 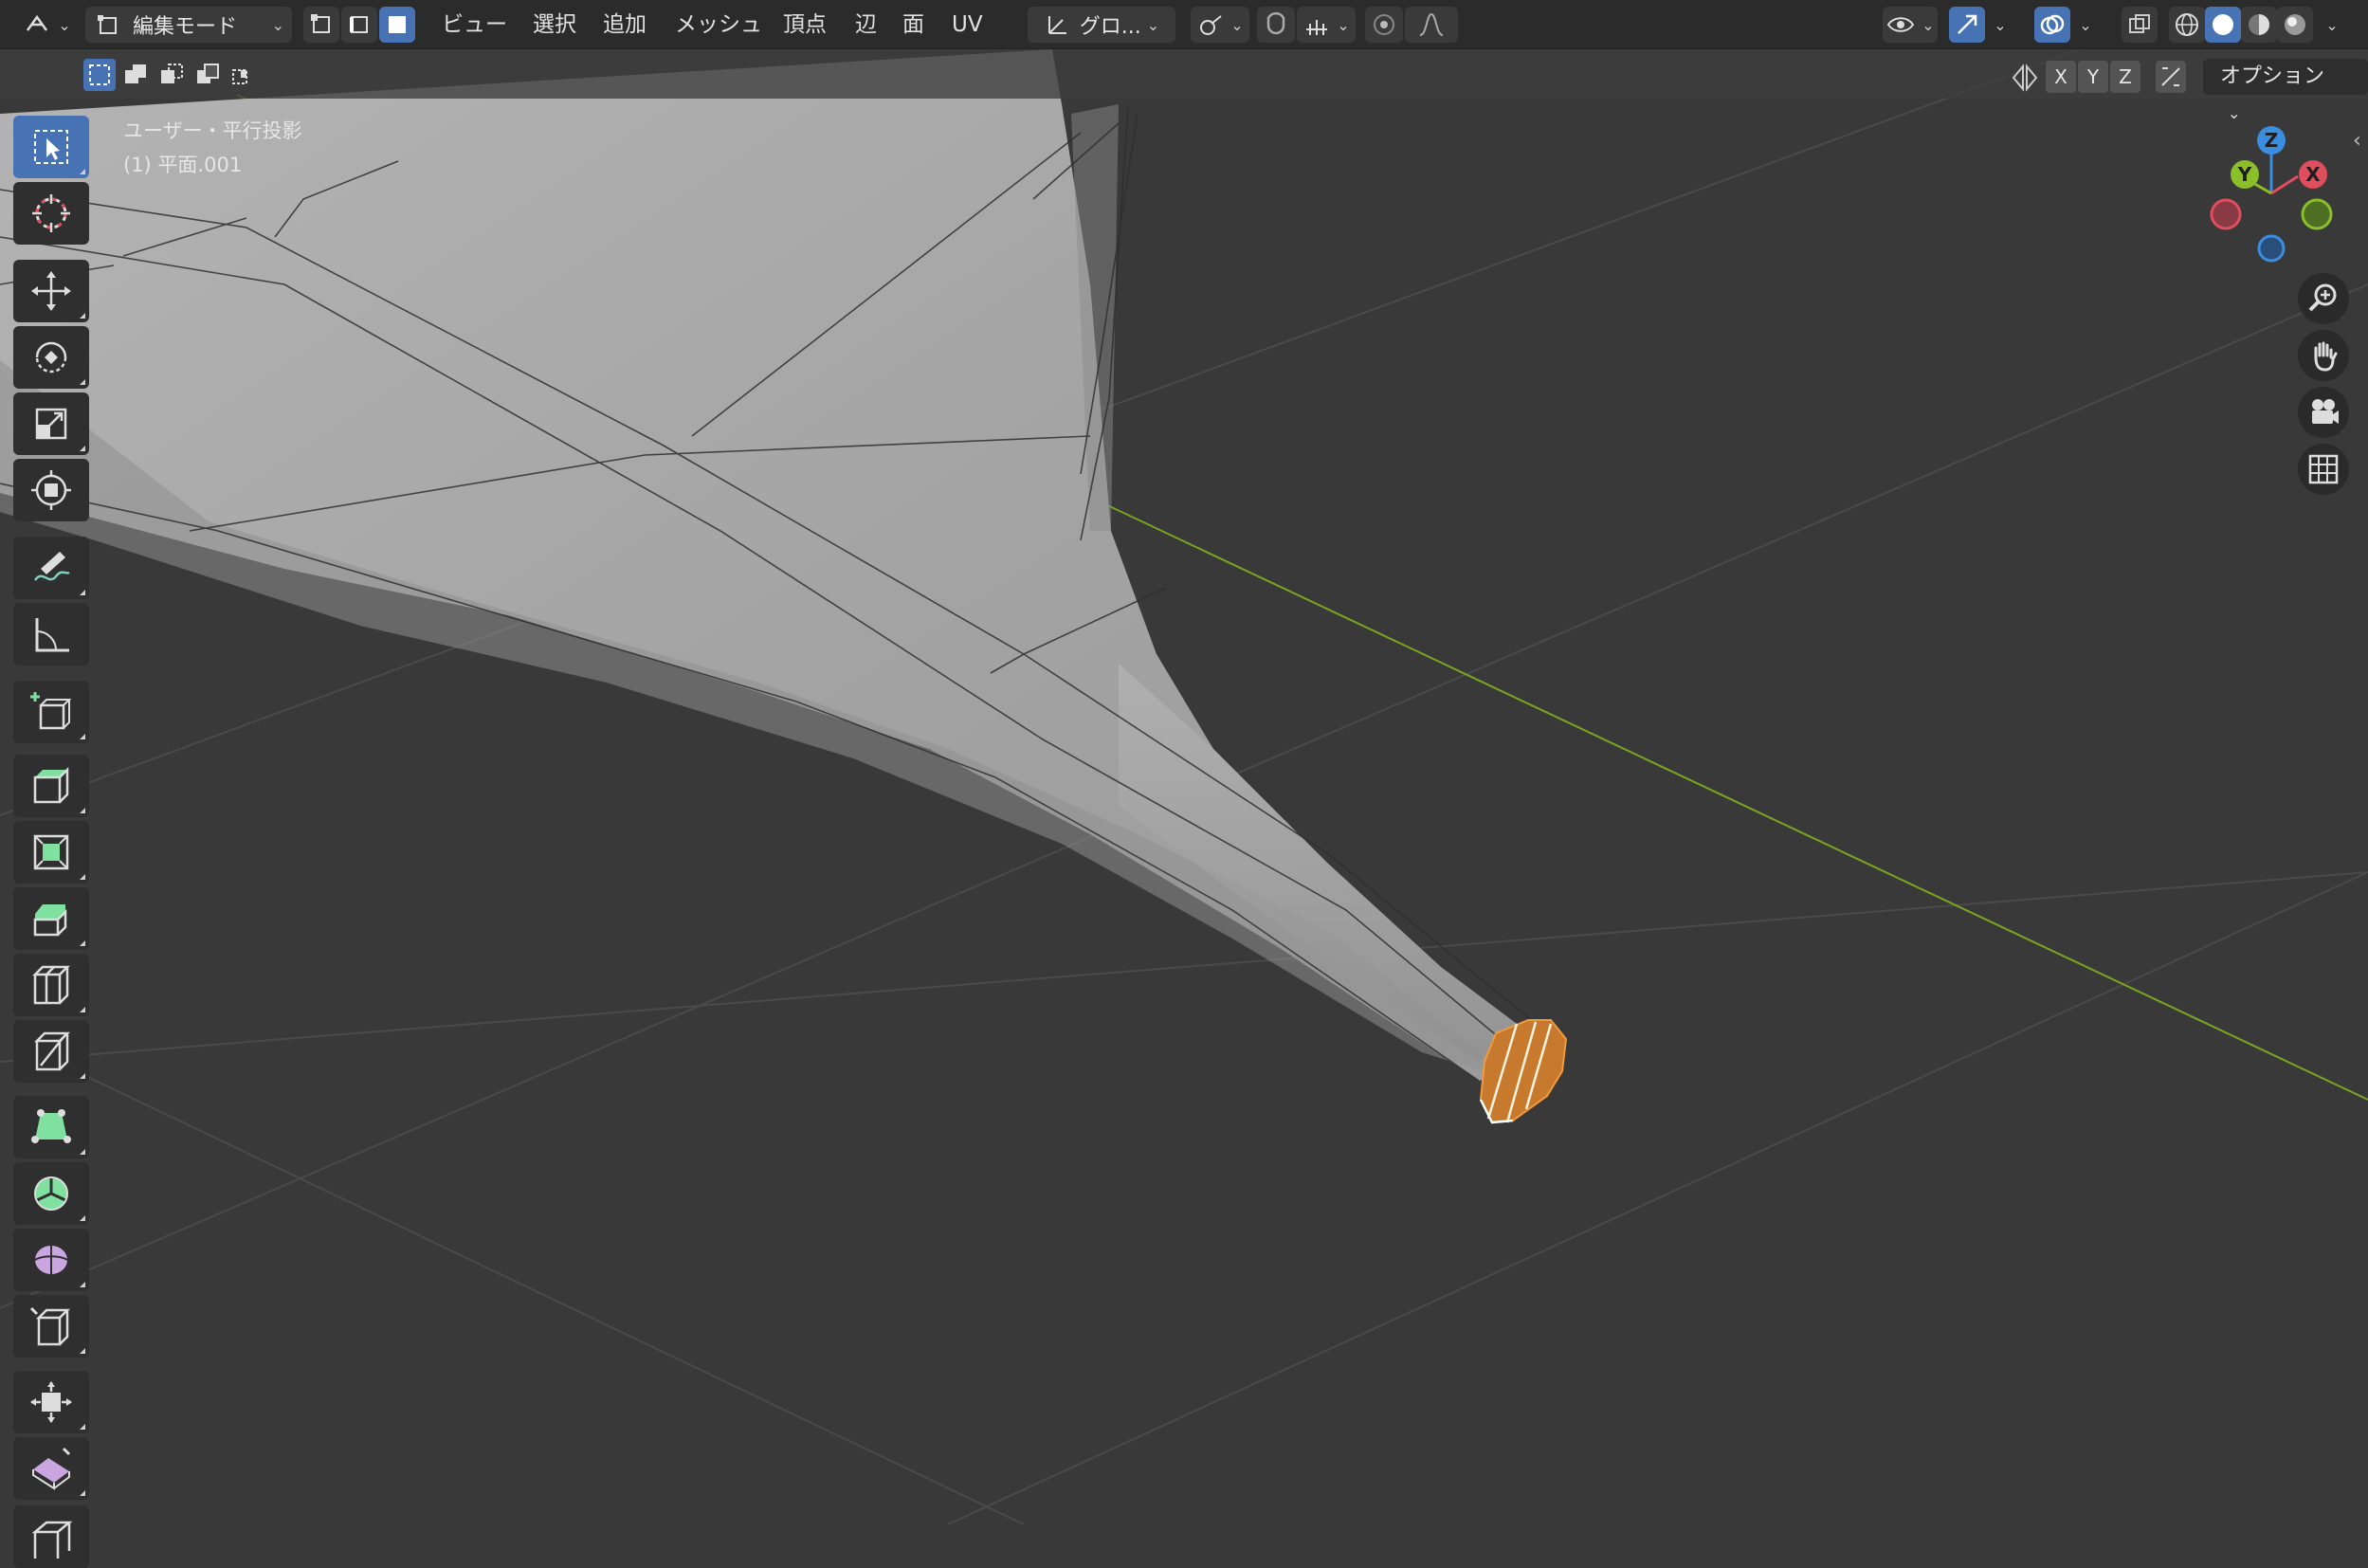 I want to click on menu-add: 追加, so click(x=624, y=25).